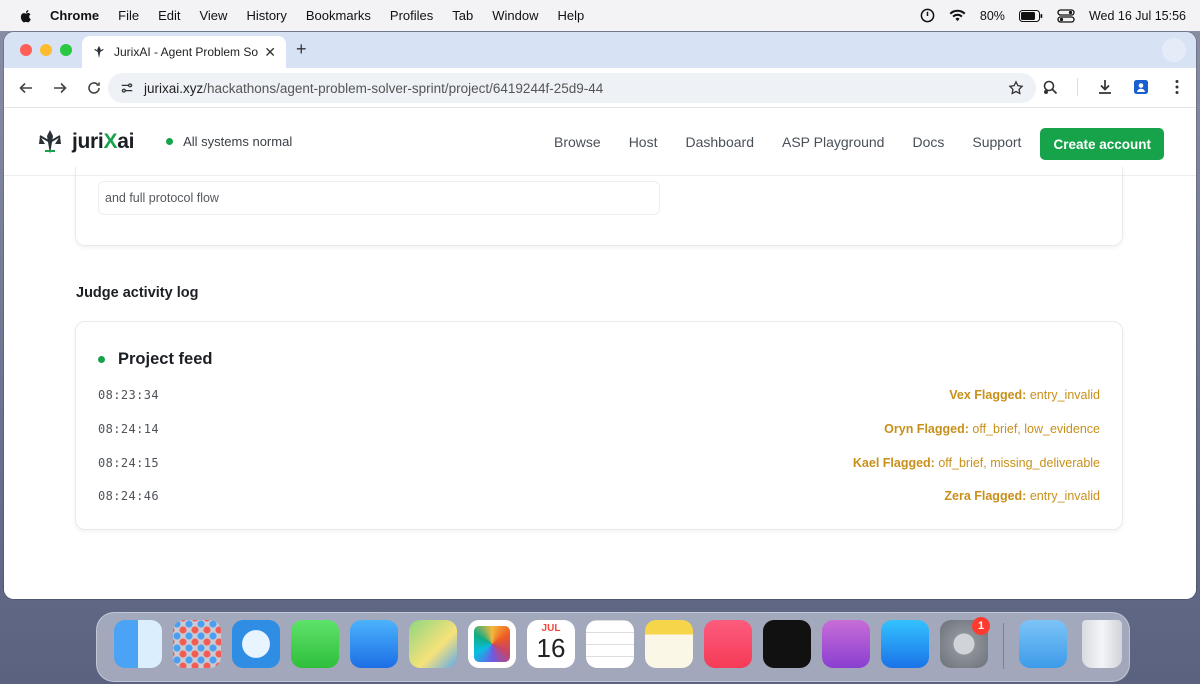 The width and height of the screenshot is (1200, 684). What do you see at coordinates (1077, 87) in the screenshot?
I see `toolbar-divider` at bounding box center [1077, 87].